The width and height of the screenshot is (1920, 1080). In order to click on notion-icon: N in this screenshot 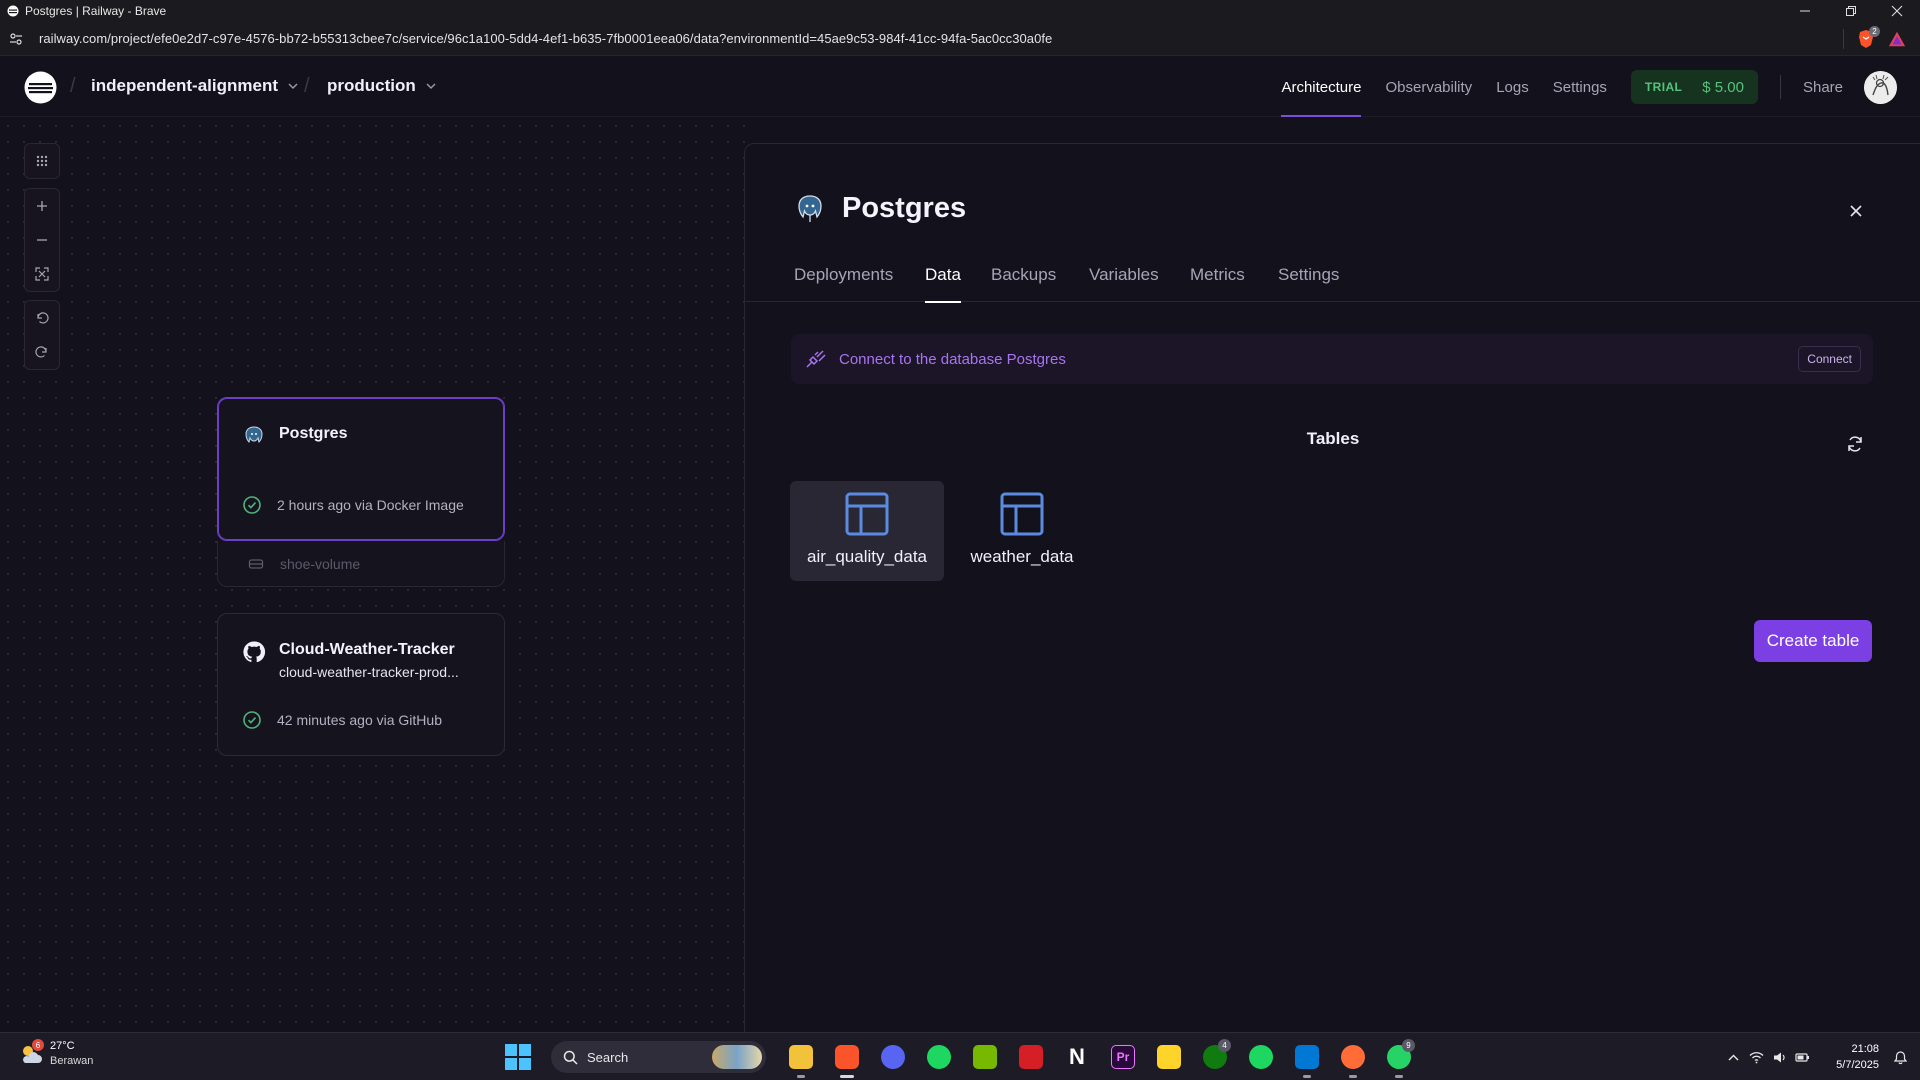, I will do `click(1077, 1056)`.